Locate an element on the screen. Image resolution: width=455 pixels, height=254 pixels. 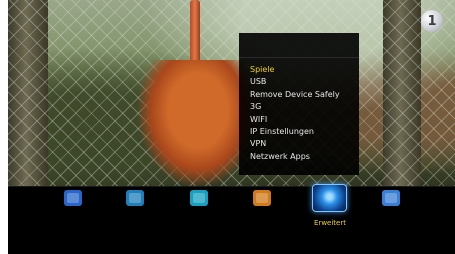
tv-icon is located at coordinates (391, 198).